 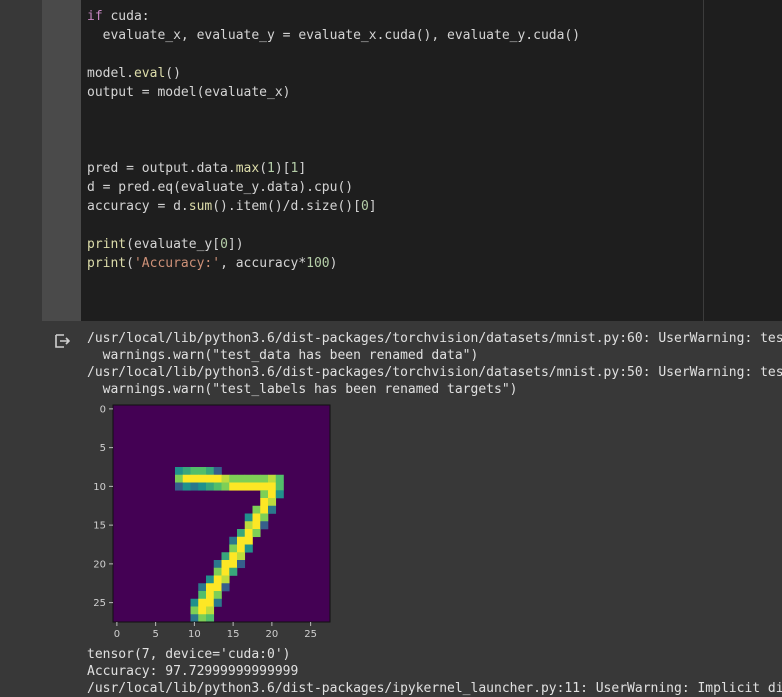 What do you see at coordinates (272, 634) in the screenshot?
I see `x-tick-label: 20` at bounding box center [272, 634].